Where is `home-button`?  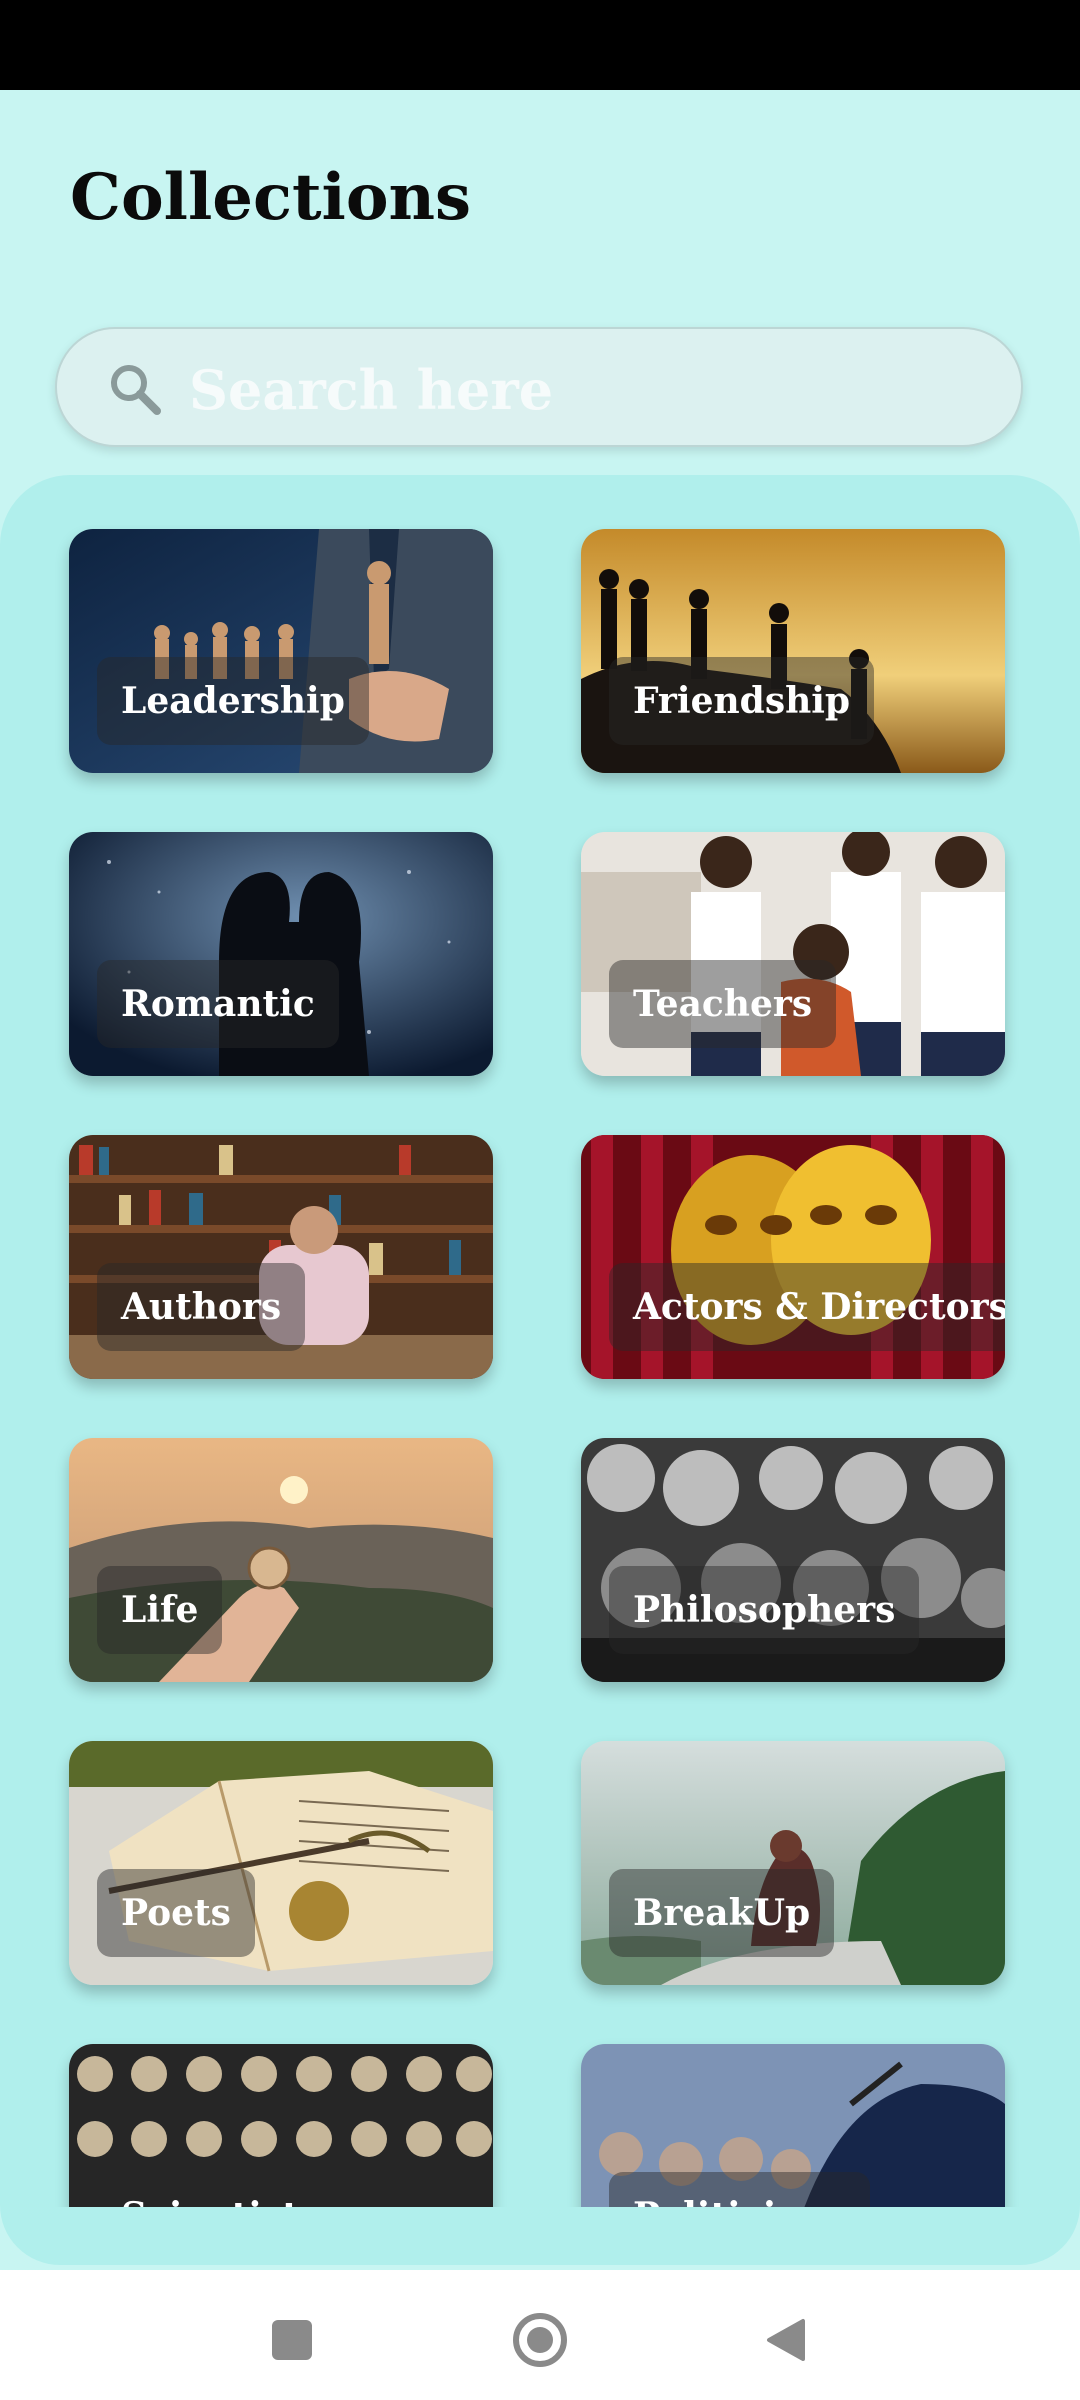 home-button is located at coordinates (540, 2340).